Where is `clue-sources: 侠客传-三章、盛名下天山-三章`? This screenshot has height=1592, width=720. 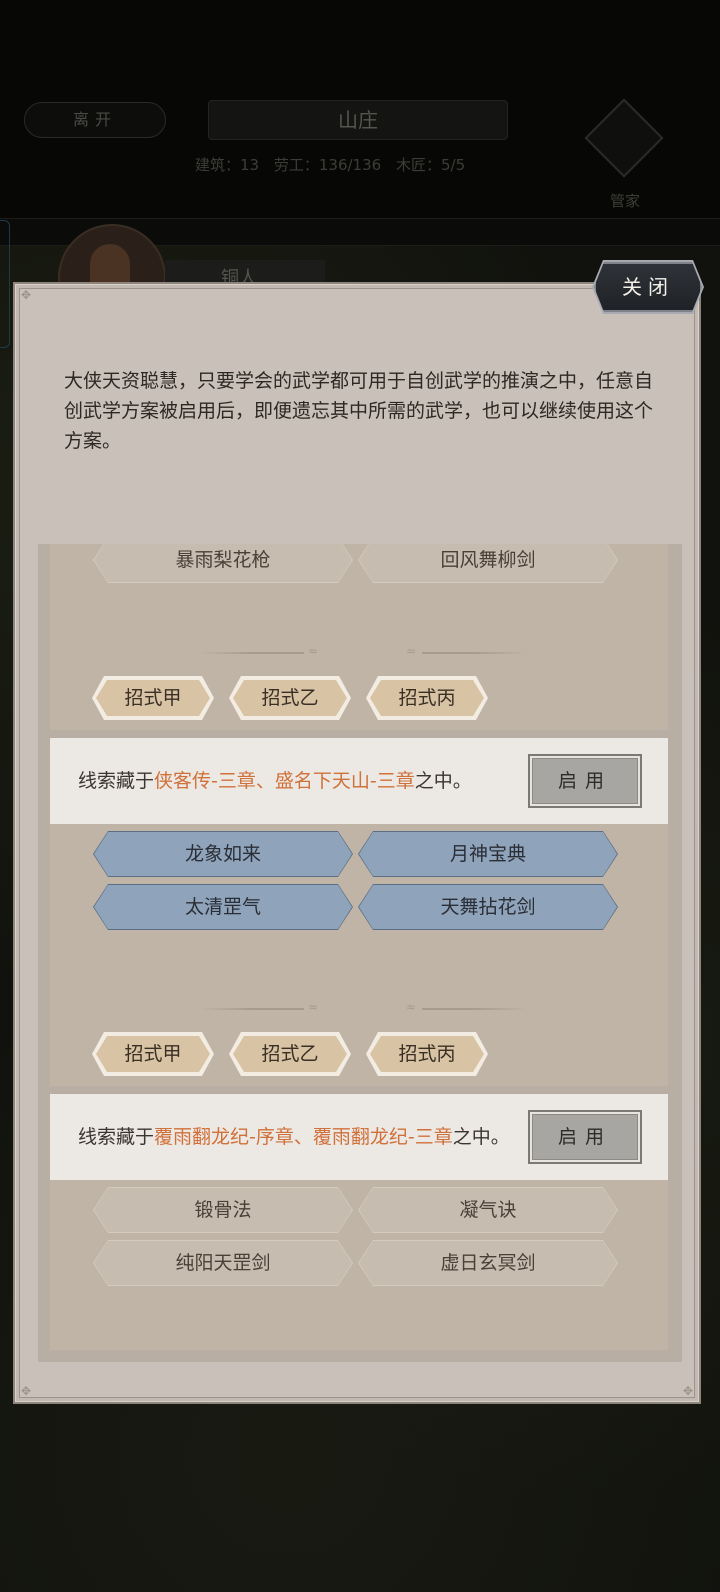 clue-sources: 侠客传-三章、盛名下天山-三章 is located at coordinates (284, 781).